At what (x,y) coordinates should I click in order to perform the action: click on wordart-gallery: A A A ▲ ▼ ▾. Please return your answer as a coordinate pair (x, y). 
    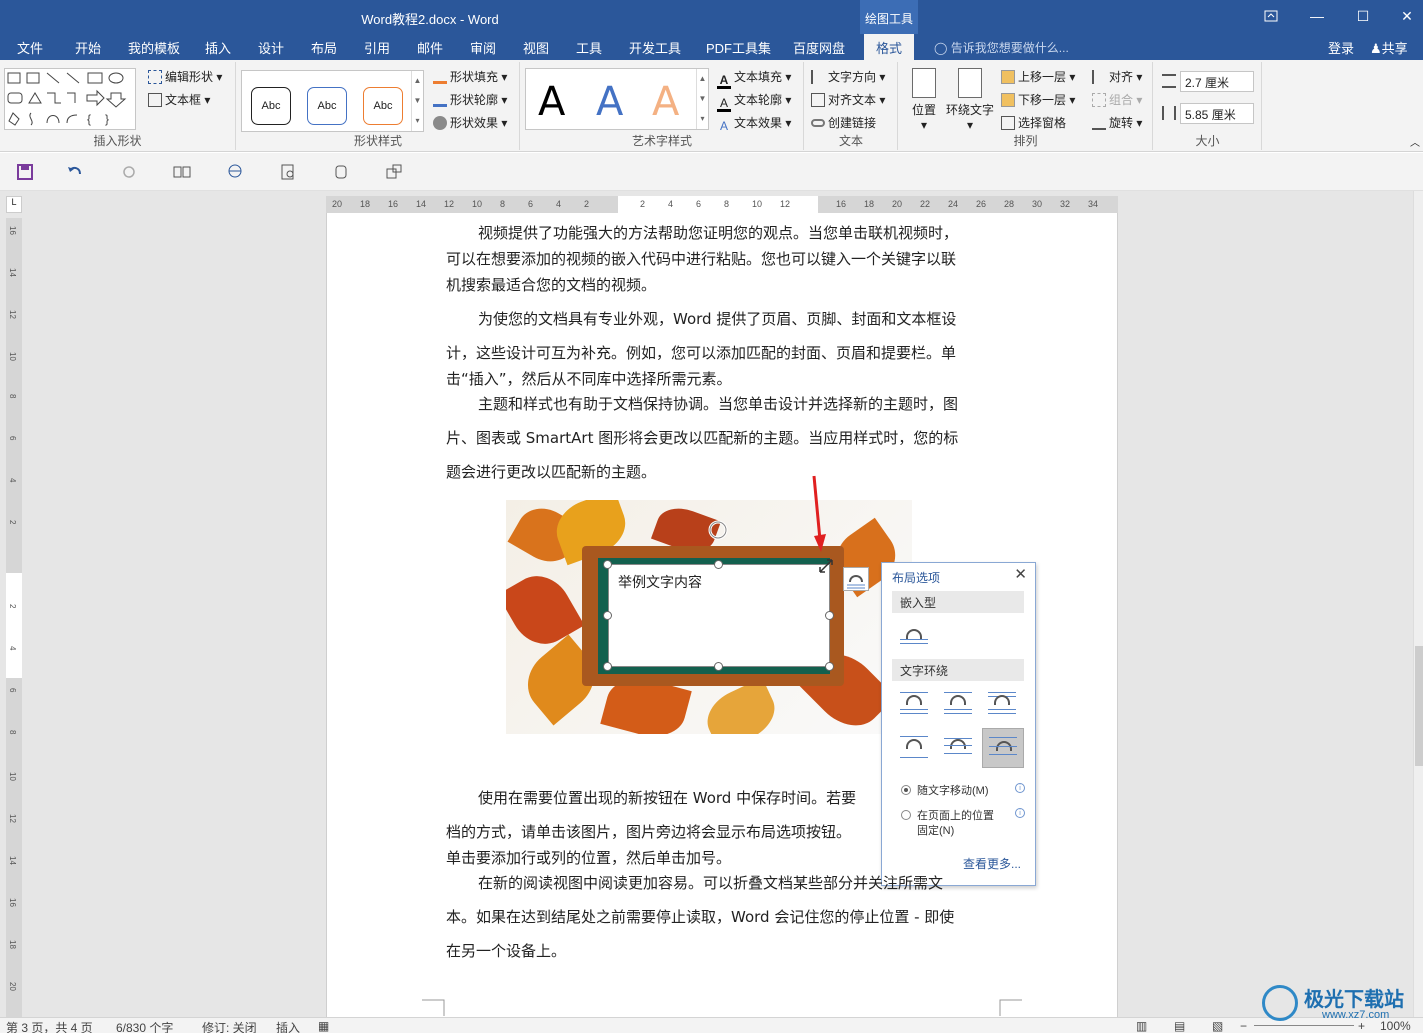
    Looking at the image, I should click on (617, 99).